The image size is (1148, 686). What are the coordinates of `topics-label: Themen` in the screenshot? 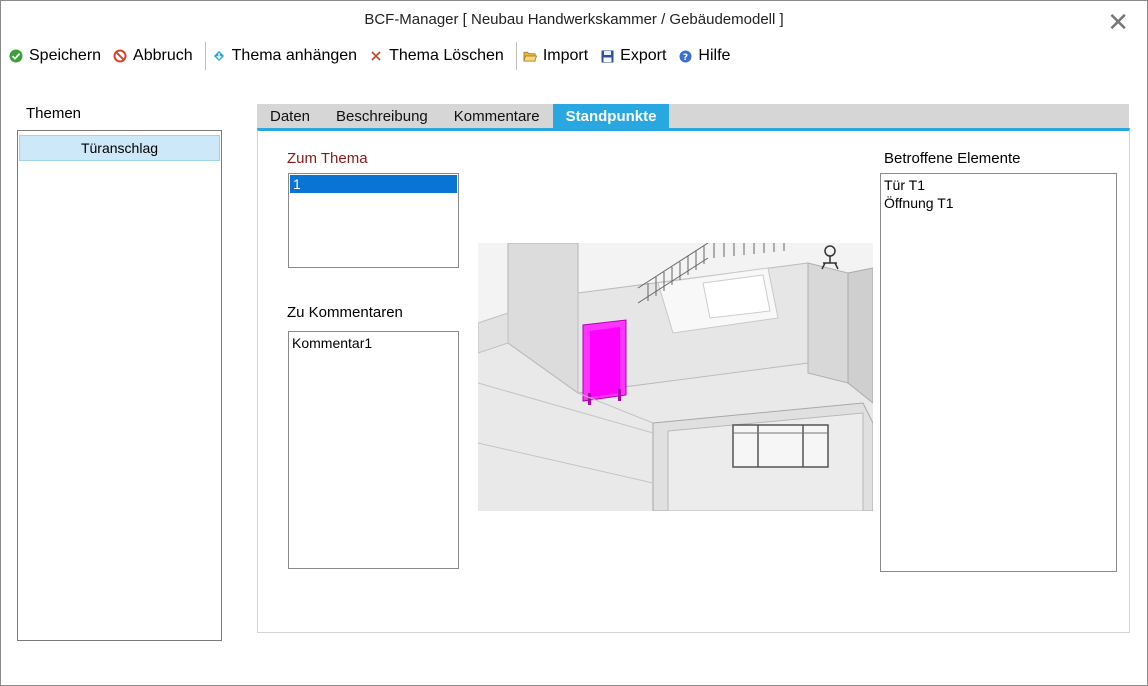 It's located at (54, 113).